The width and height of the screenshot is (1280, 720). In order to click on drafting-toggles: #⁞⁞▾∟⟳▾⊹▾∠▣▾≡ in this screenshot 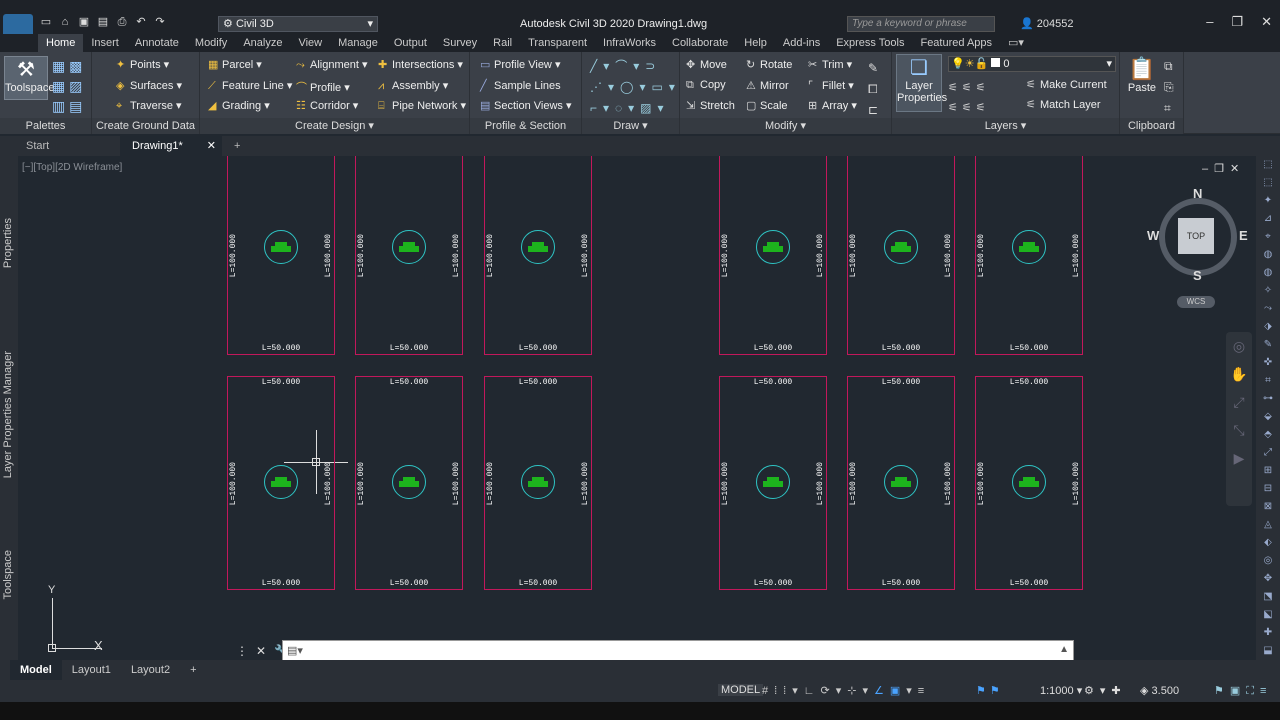, I will do `click(846, 690)`.